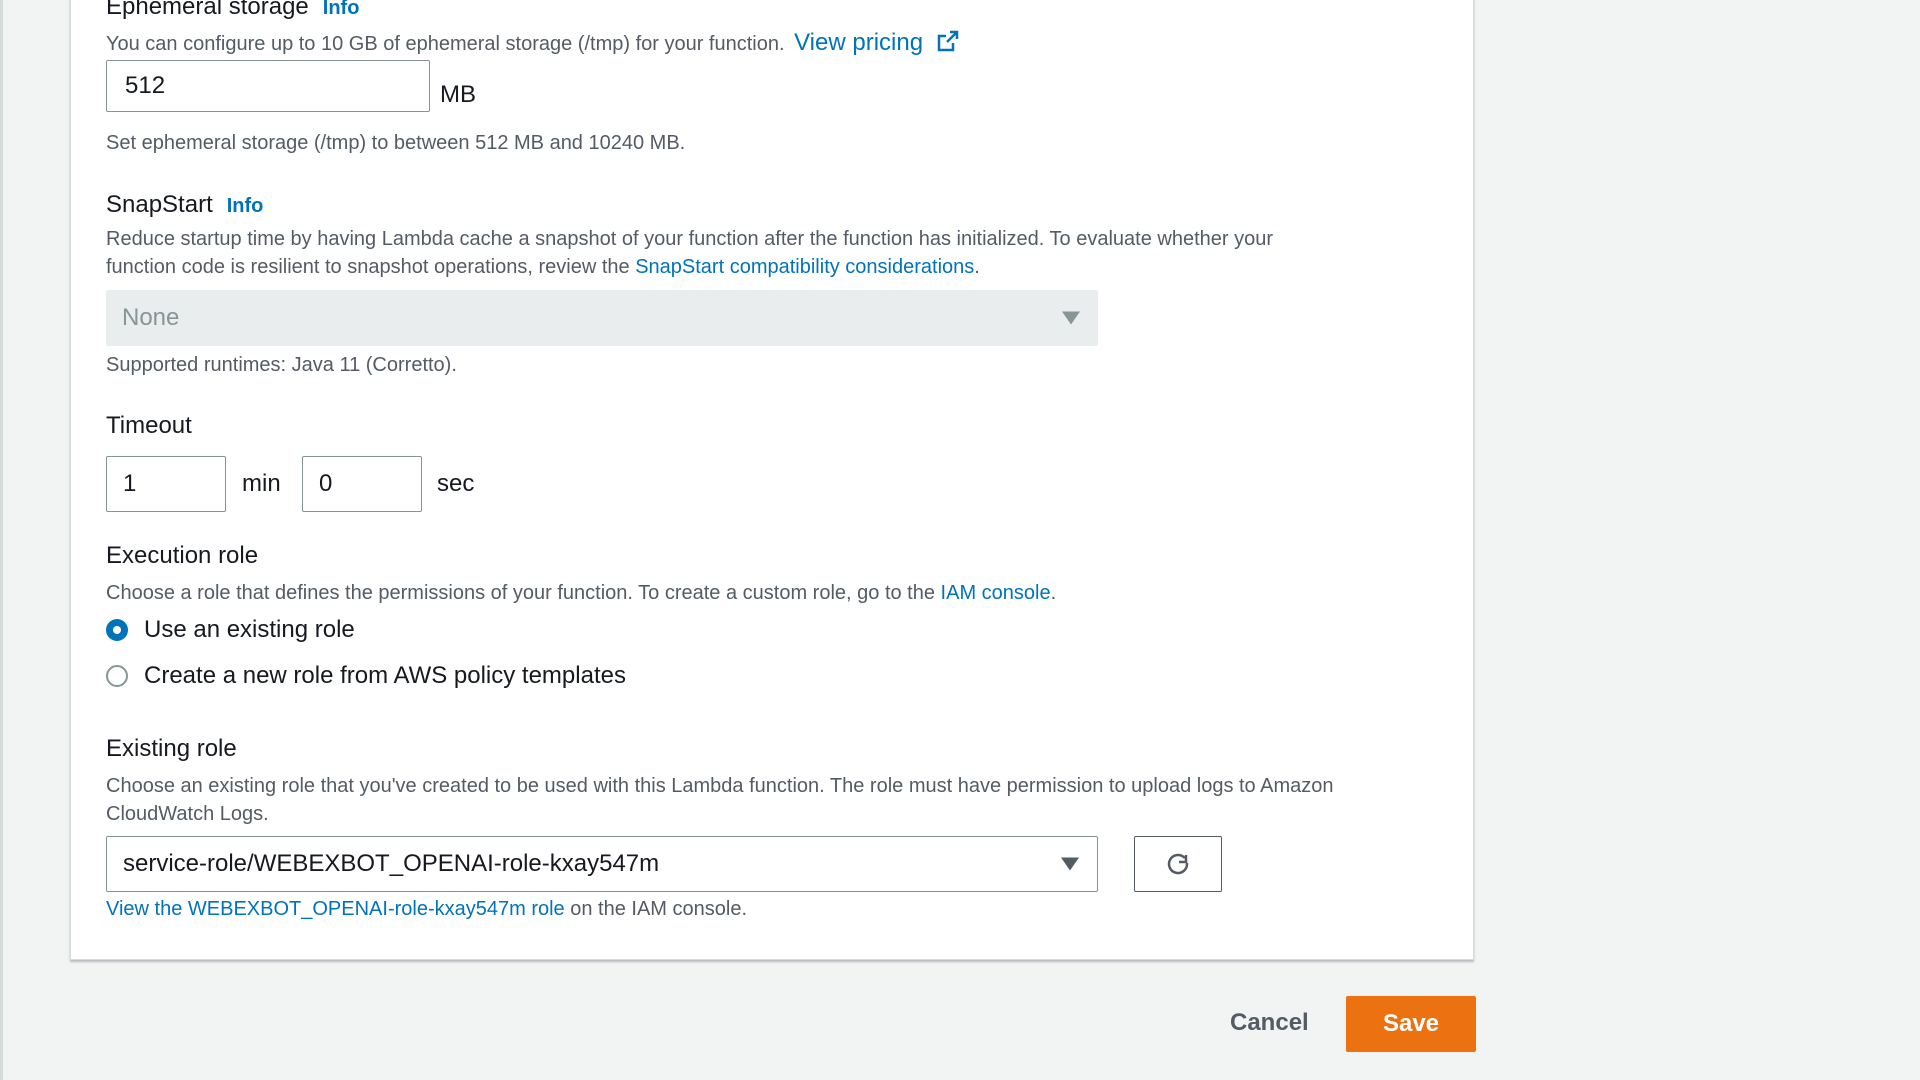 Image resolution: width=1920 pixels, height=1080 pixels. What do you see at coordinates (261, 483) in the screenshot?
I see `timeout-min-unit: min` at bounding box center [261, 483].